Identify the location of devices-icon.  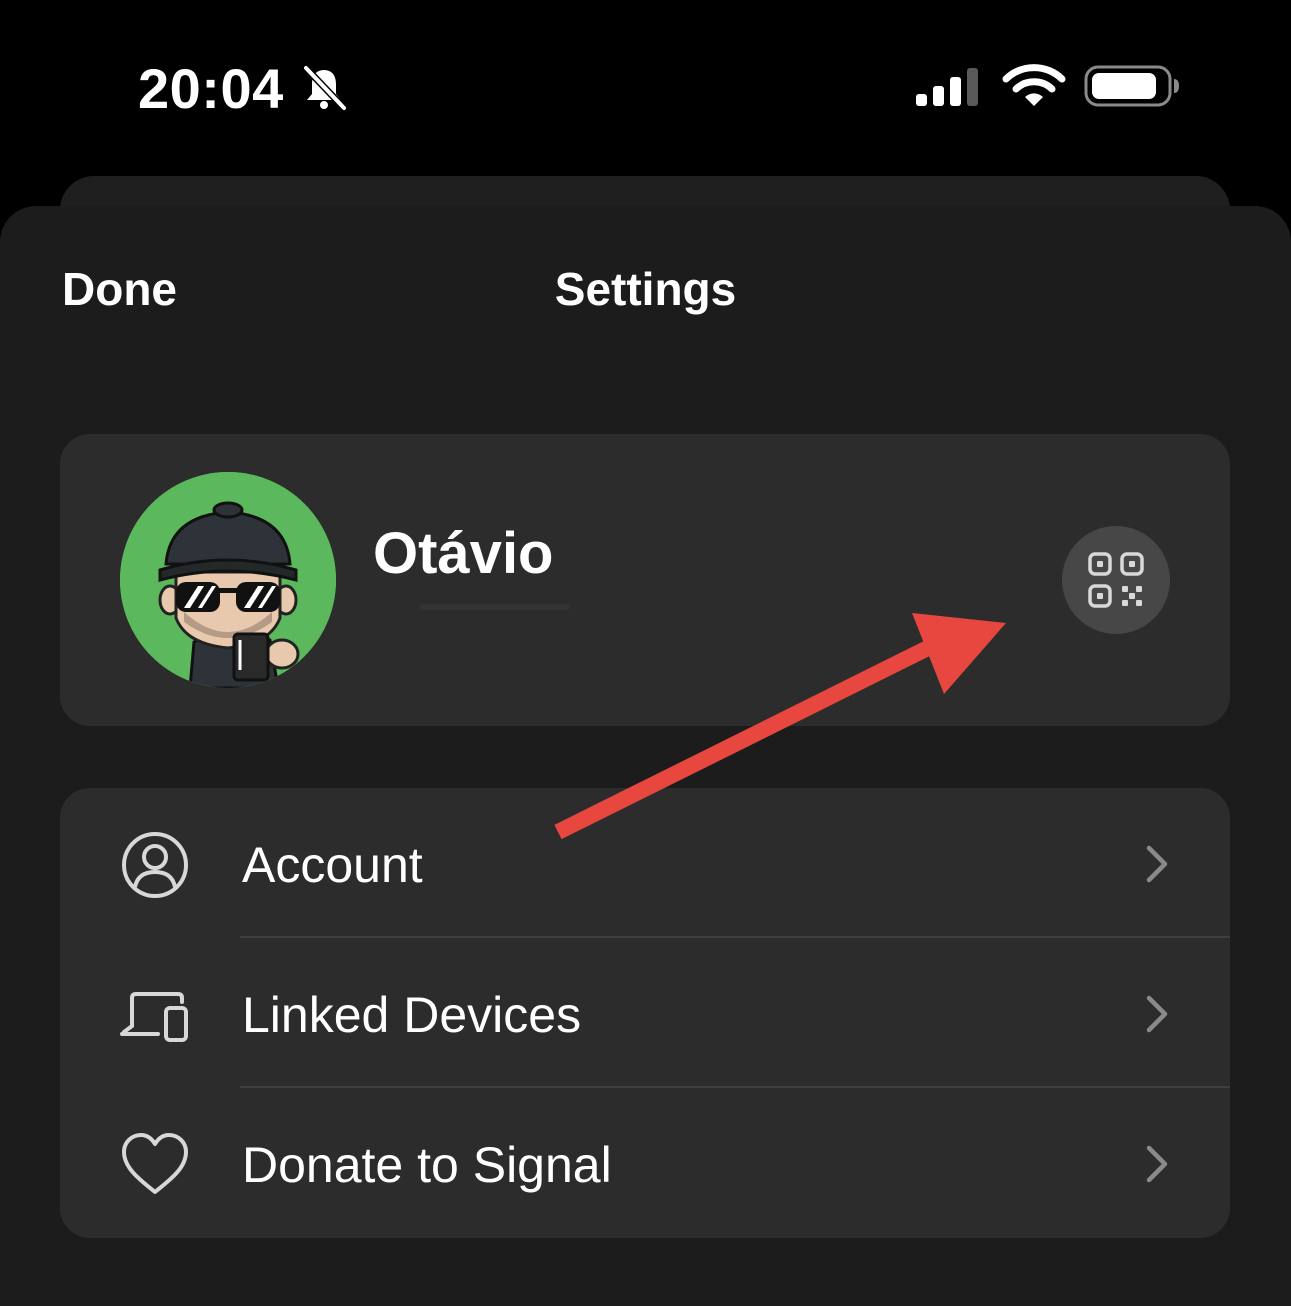
(154, 1017).